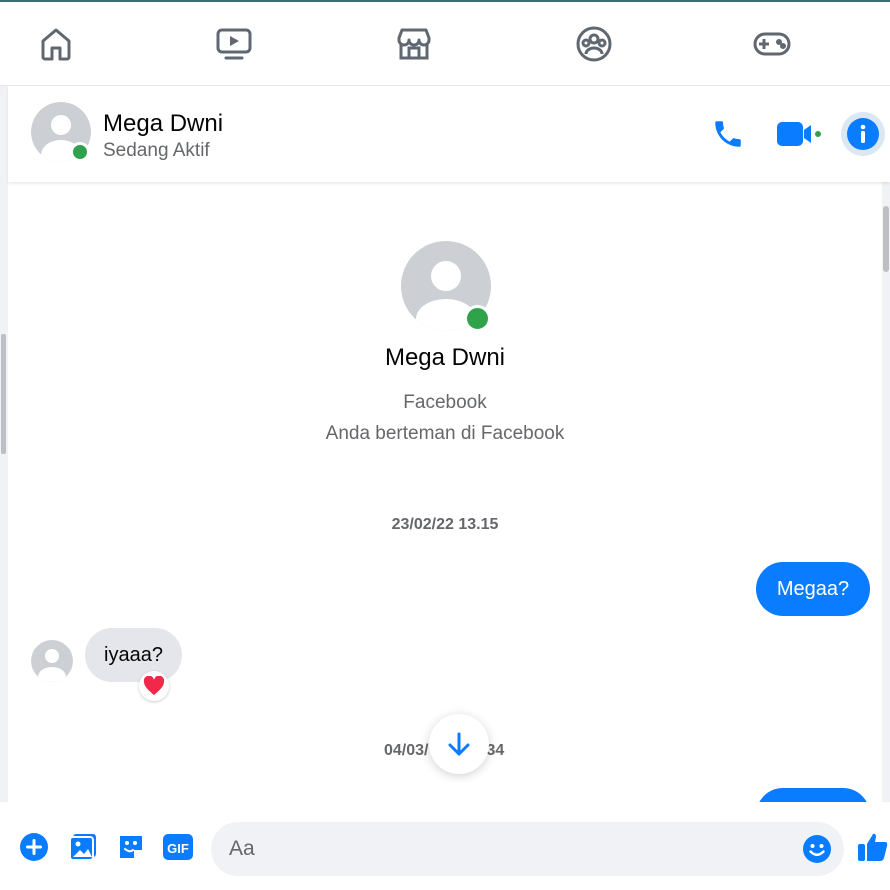  Describe the element at coordinates (133, 655) in the screenshot. I see `incoming-message-bubble: iyaaa?` at that location.